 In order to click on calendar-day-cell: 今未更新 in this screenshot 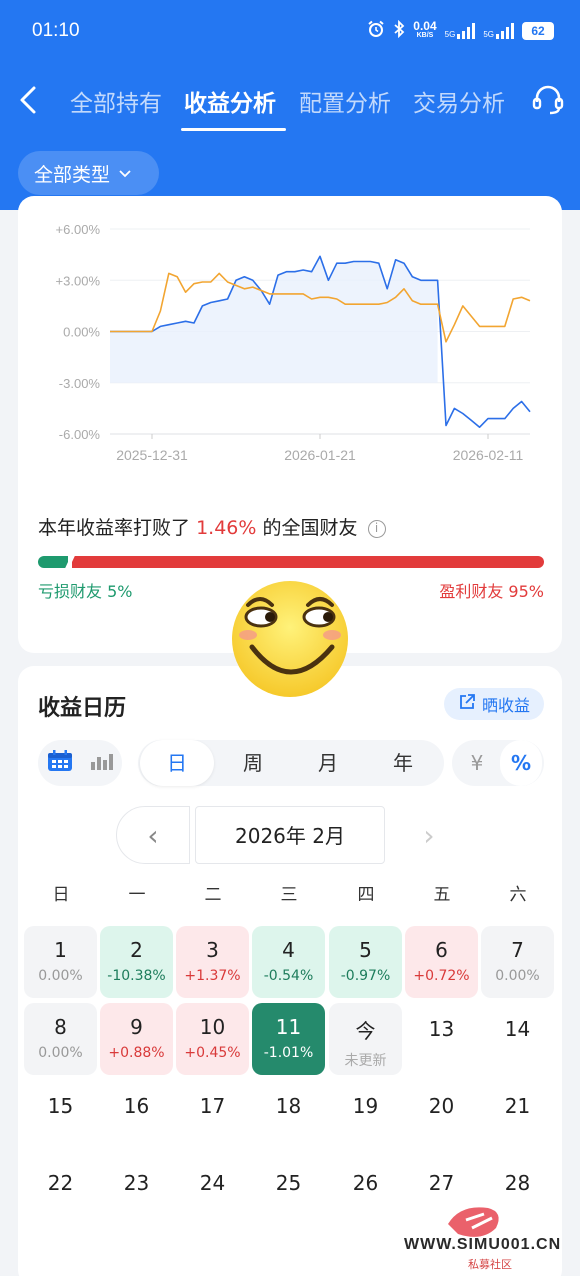, I will do `click(365, 1039)`.